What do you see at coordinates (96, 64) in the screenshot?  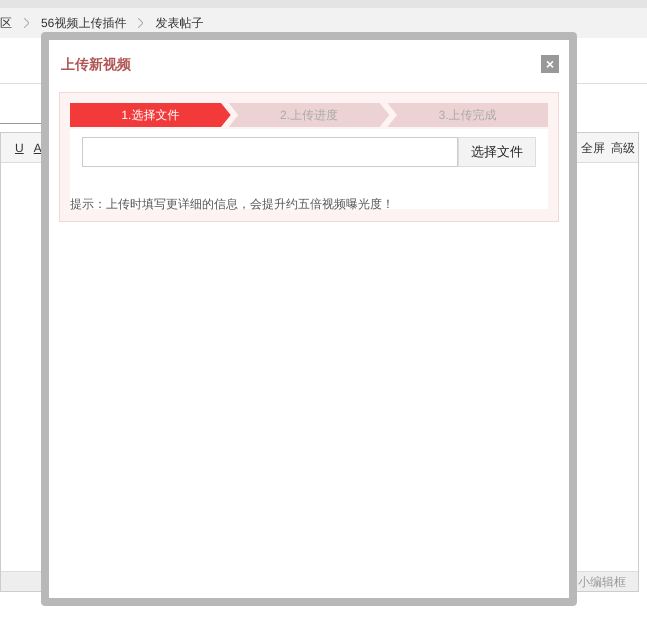 I see `dialog-title: 上传新视频` at bounding box center [96, 64].